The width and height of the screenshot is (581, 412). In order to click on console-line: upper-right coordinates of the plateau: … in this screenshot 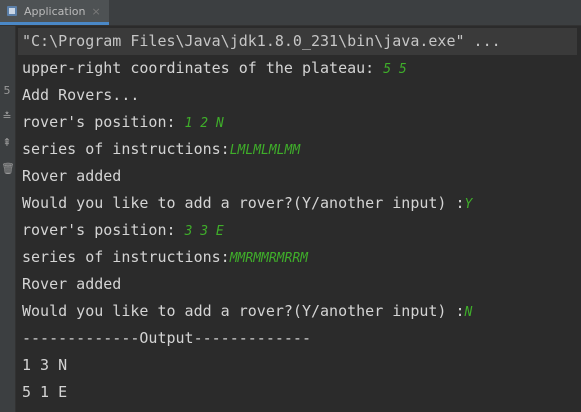, I will do `click(299, 68)`.